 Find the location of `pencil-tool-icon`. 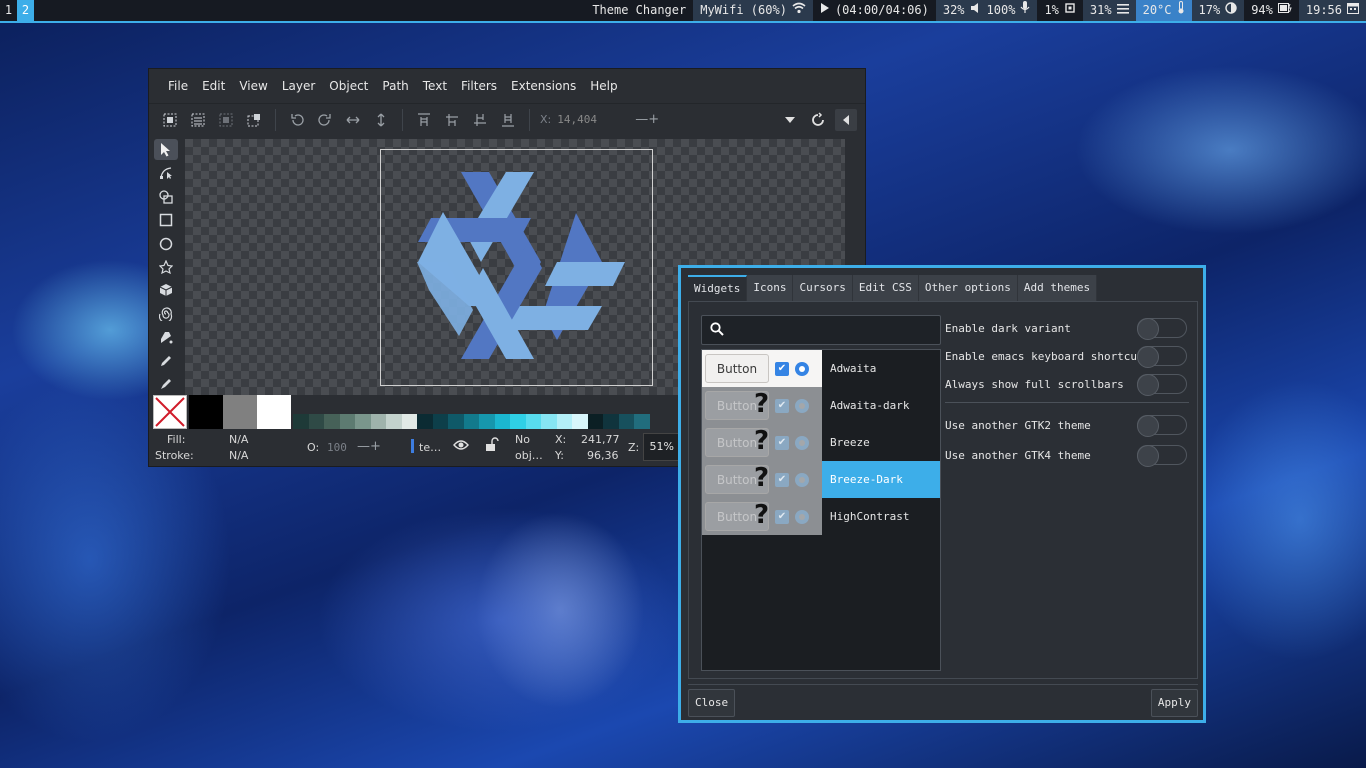

pencil-tool-icon is located at coordinates (166, 360).